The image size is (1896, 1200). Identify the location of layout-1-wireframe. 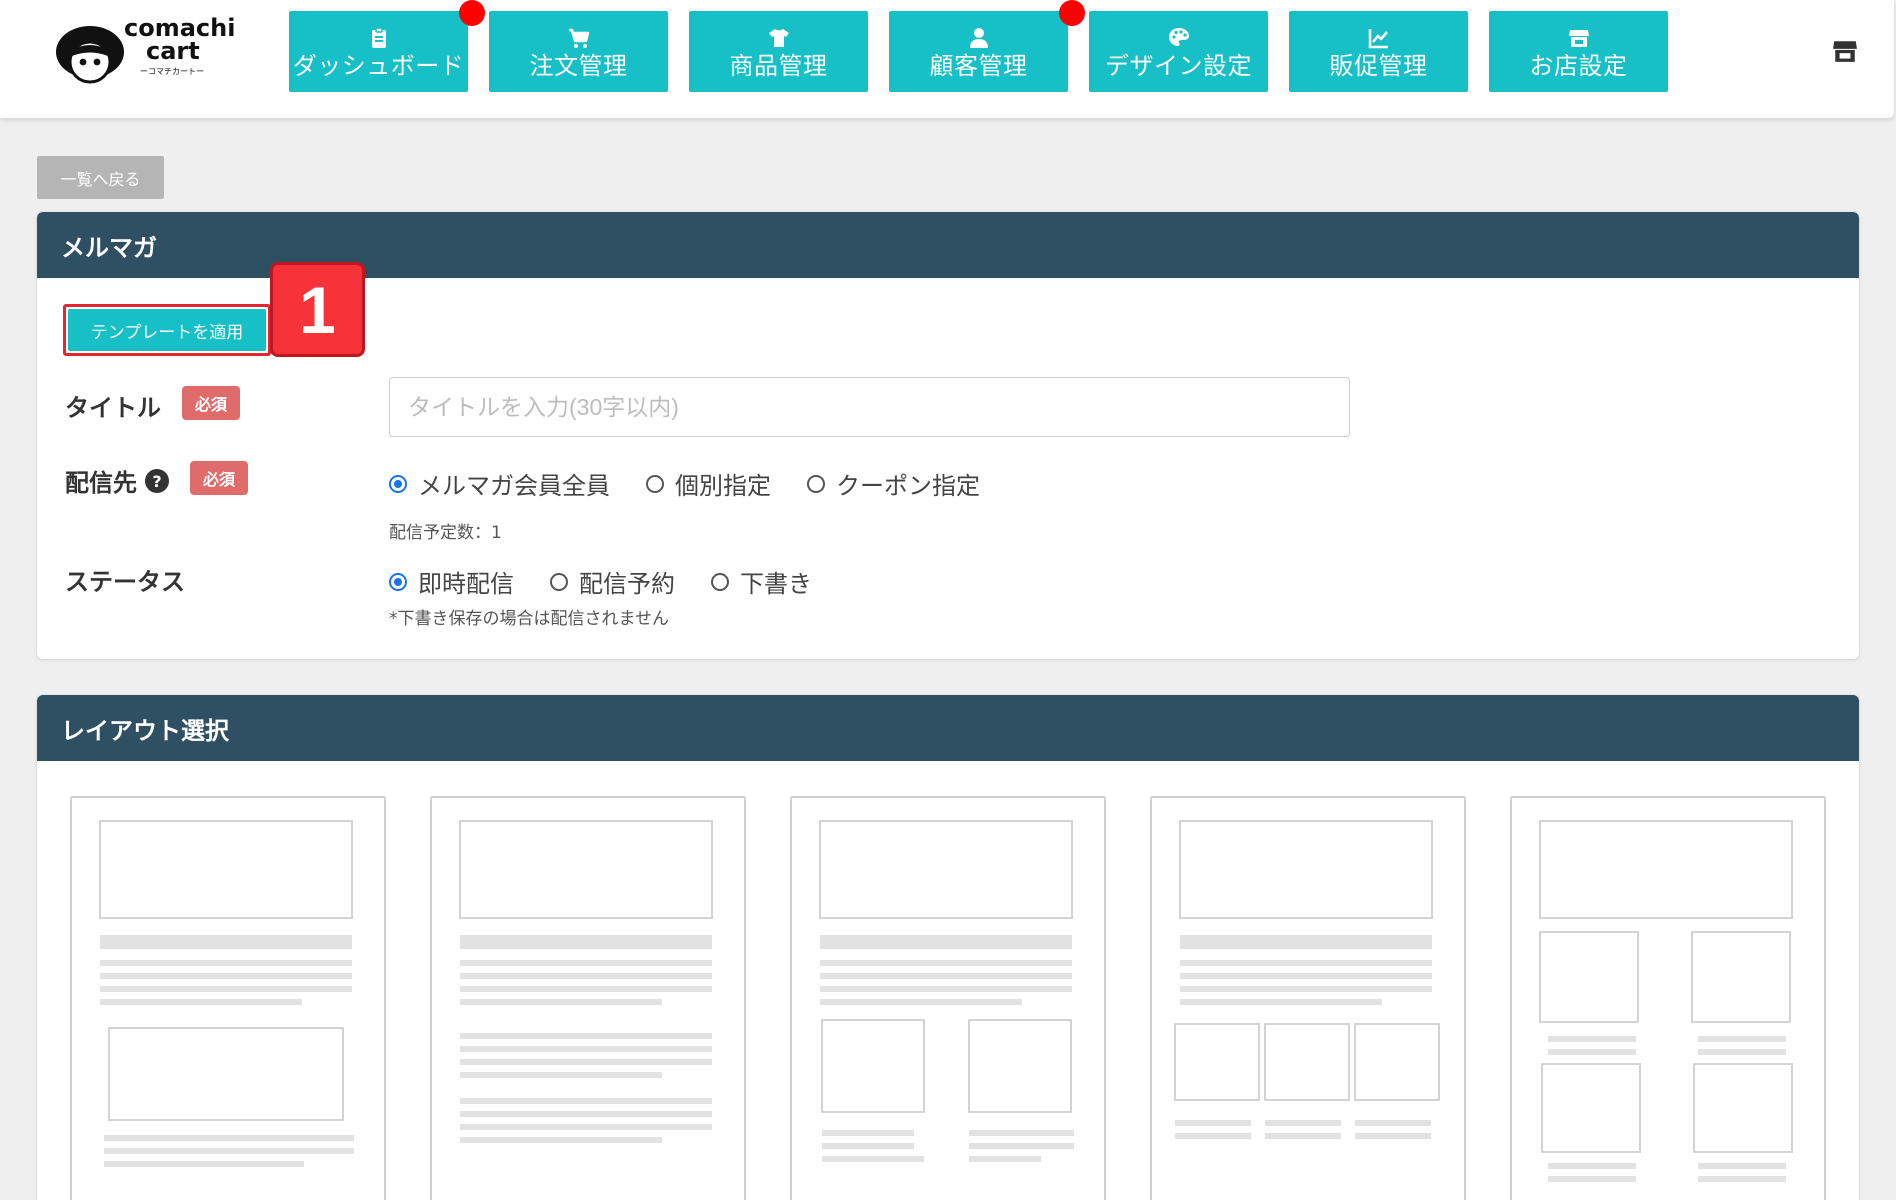
(226, 993).